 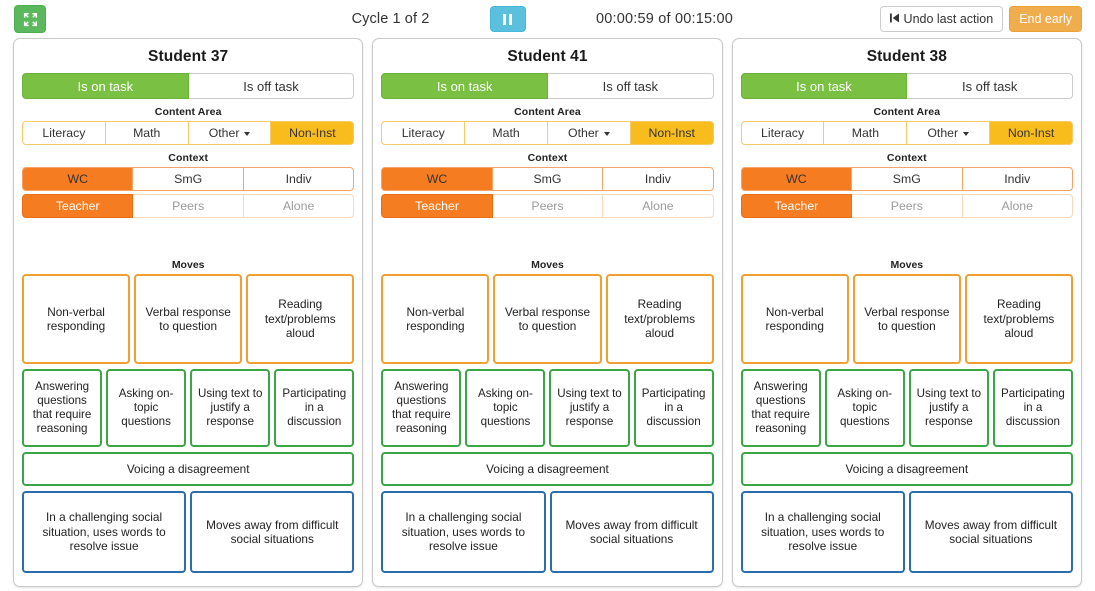 What do you see at coordinates (188, 56) in the screenshot?
I see `panel-title: Student 37` at bounding box center [188, 56].